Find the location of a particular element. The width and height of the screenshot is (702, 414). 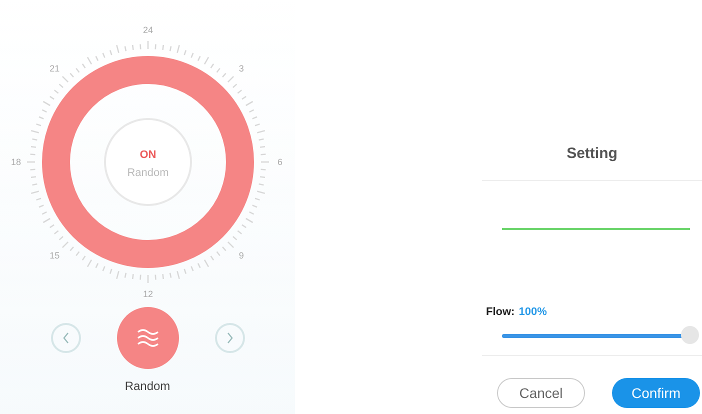

next-button is located at coordinates (229, 338).